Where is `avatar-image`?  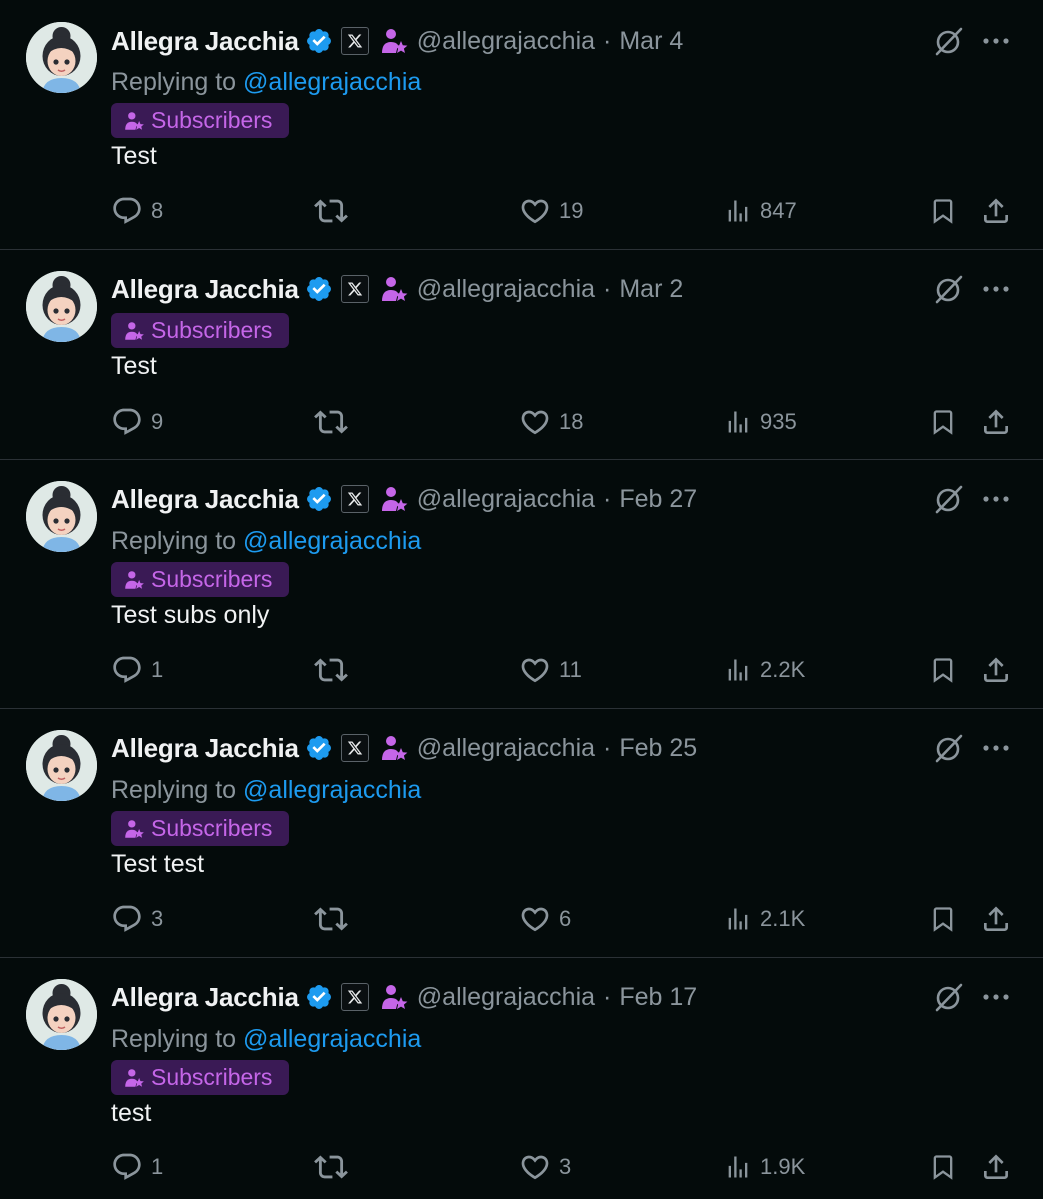 avatar-image is located at coordinates (61, 57).